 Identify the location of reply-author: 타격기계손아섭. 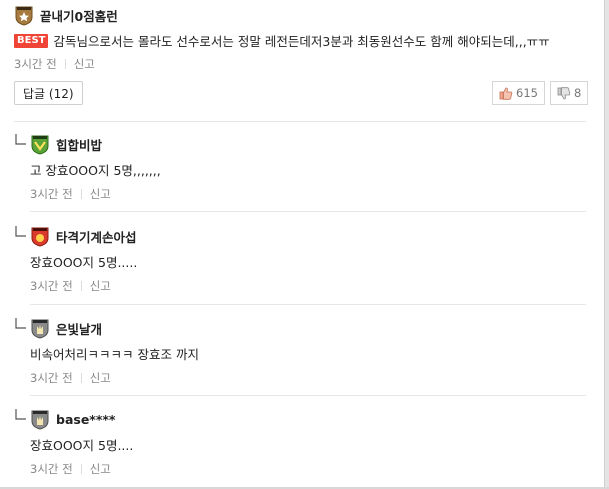
(96, 236).